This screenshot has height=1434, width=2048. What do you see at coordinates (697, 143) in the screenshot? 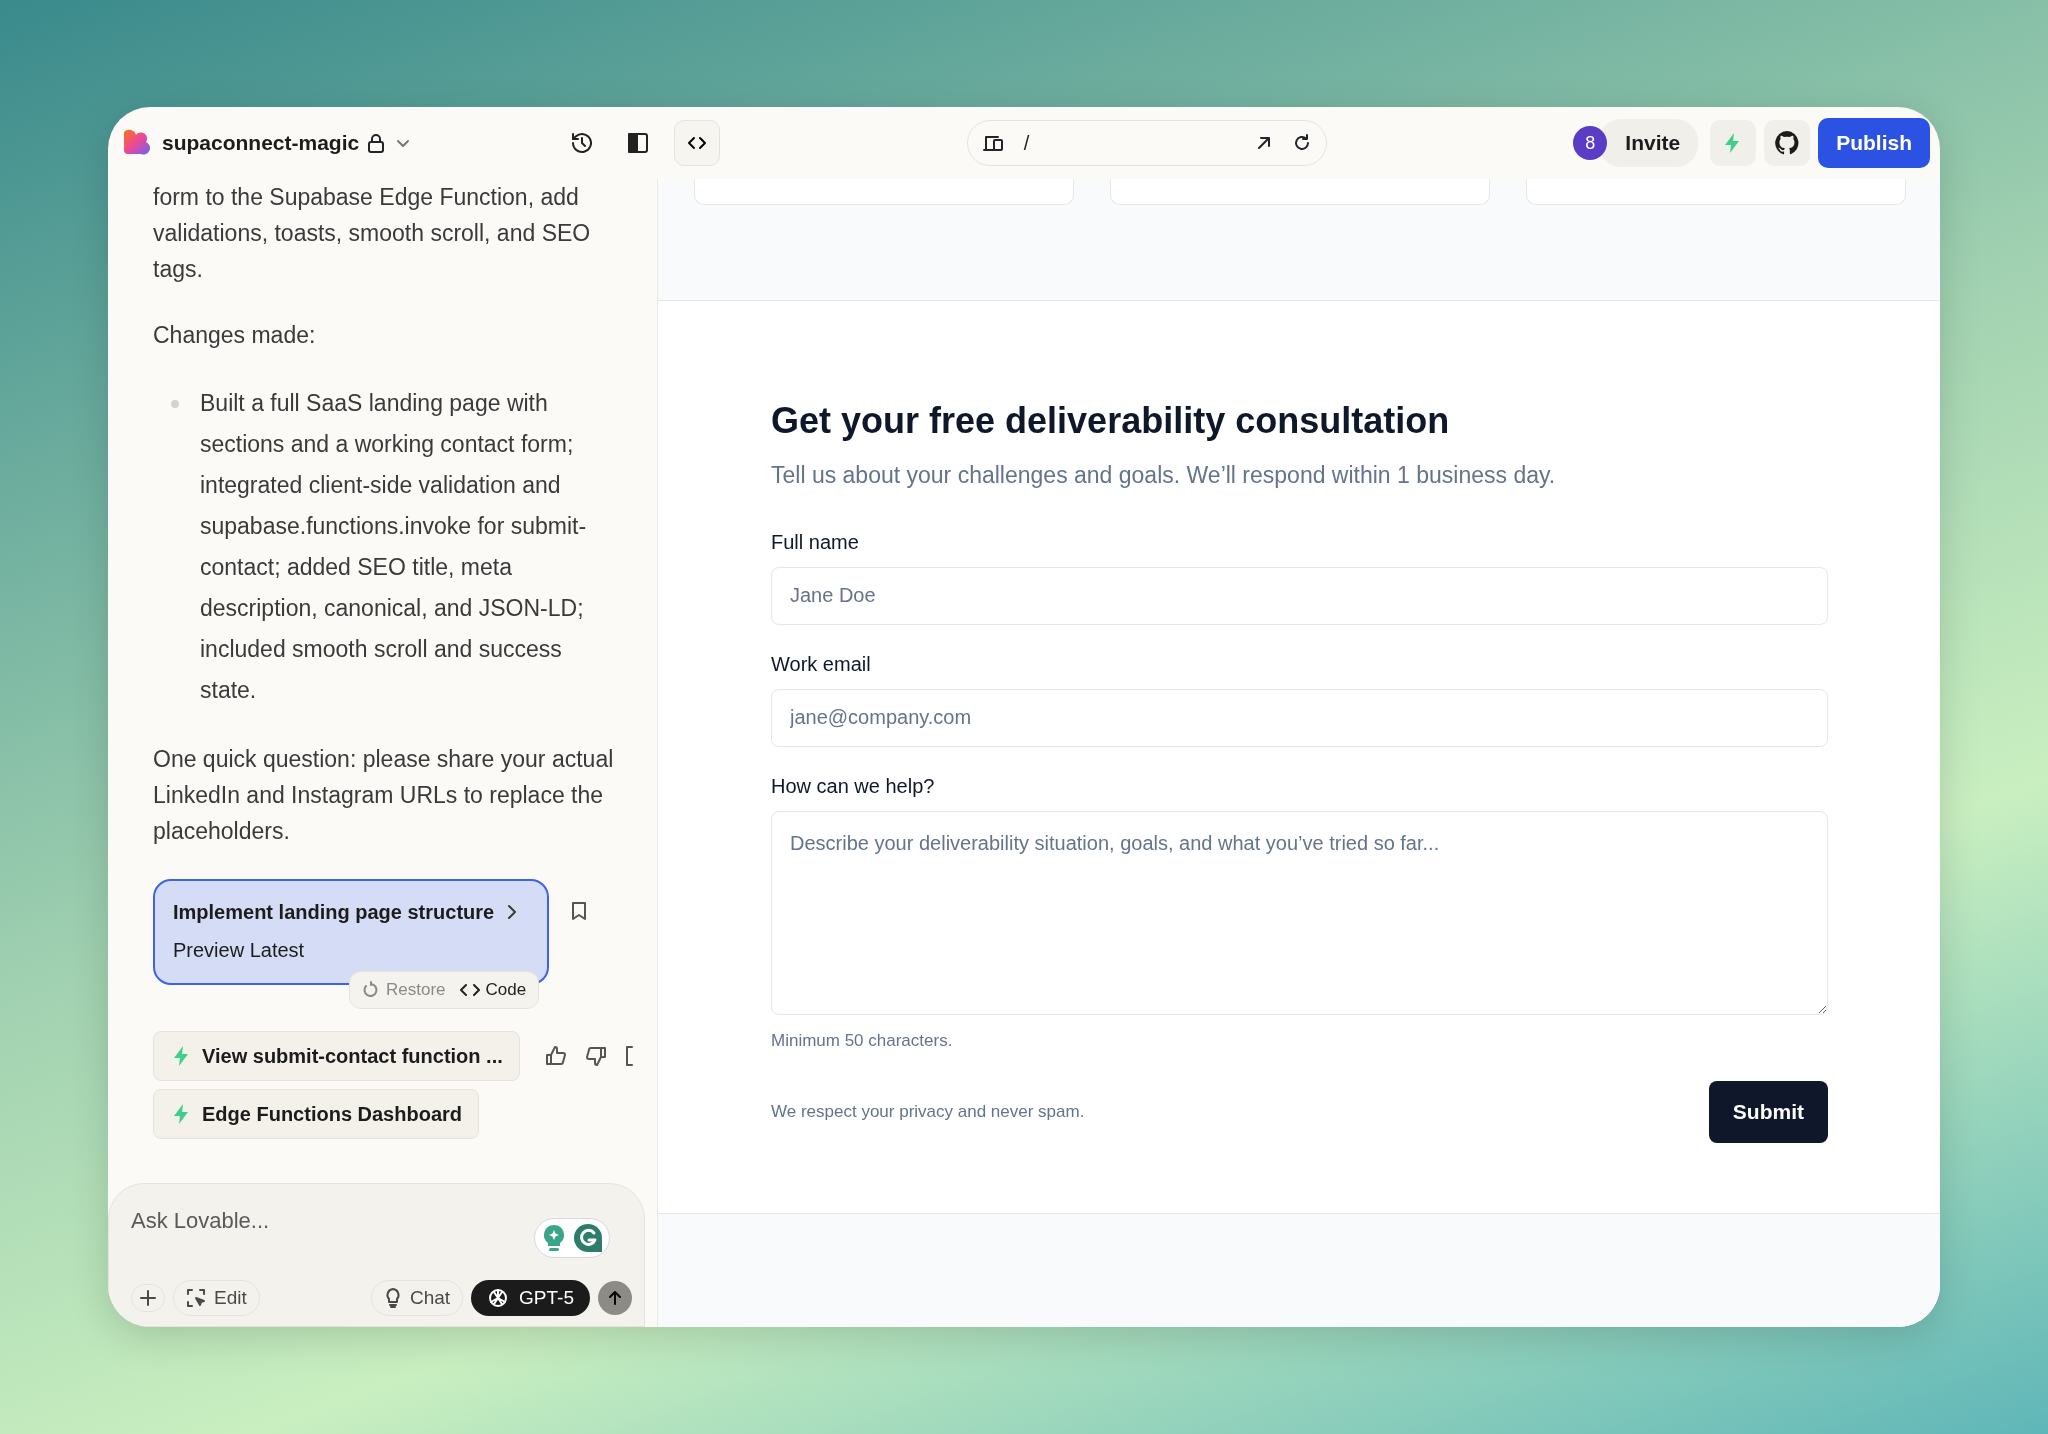
I see `code-view-button` at bounding box center [697, 143].